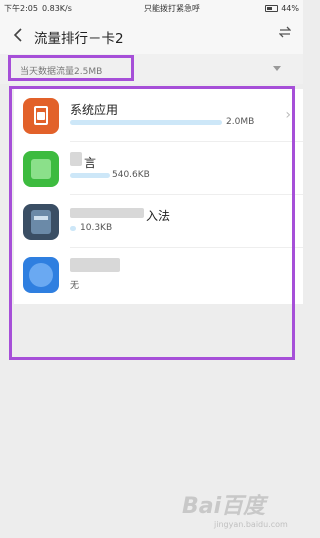 The height and width of the screenshot is (538, 320). What do you see at coordinates (172, 8) in the screenshot?
I see `status-notice: 只能拨打紧急呼` at bounding box center [172, 8].